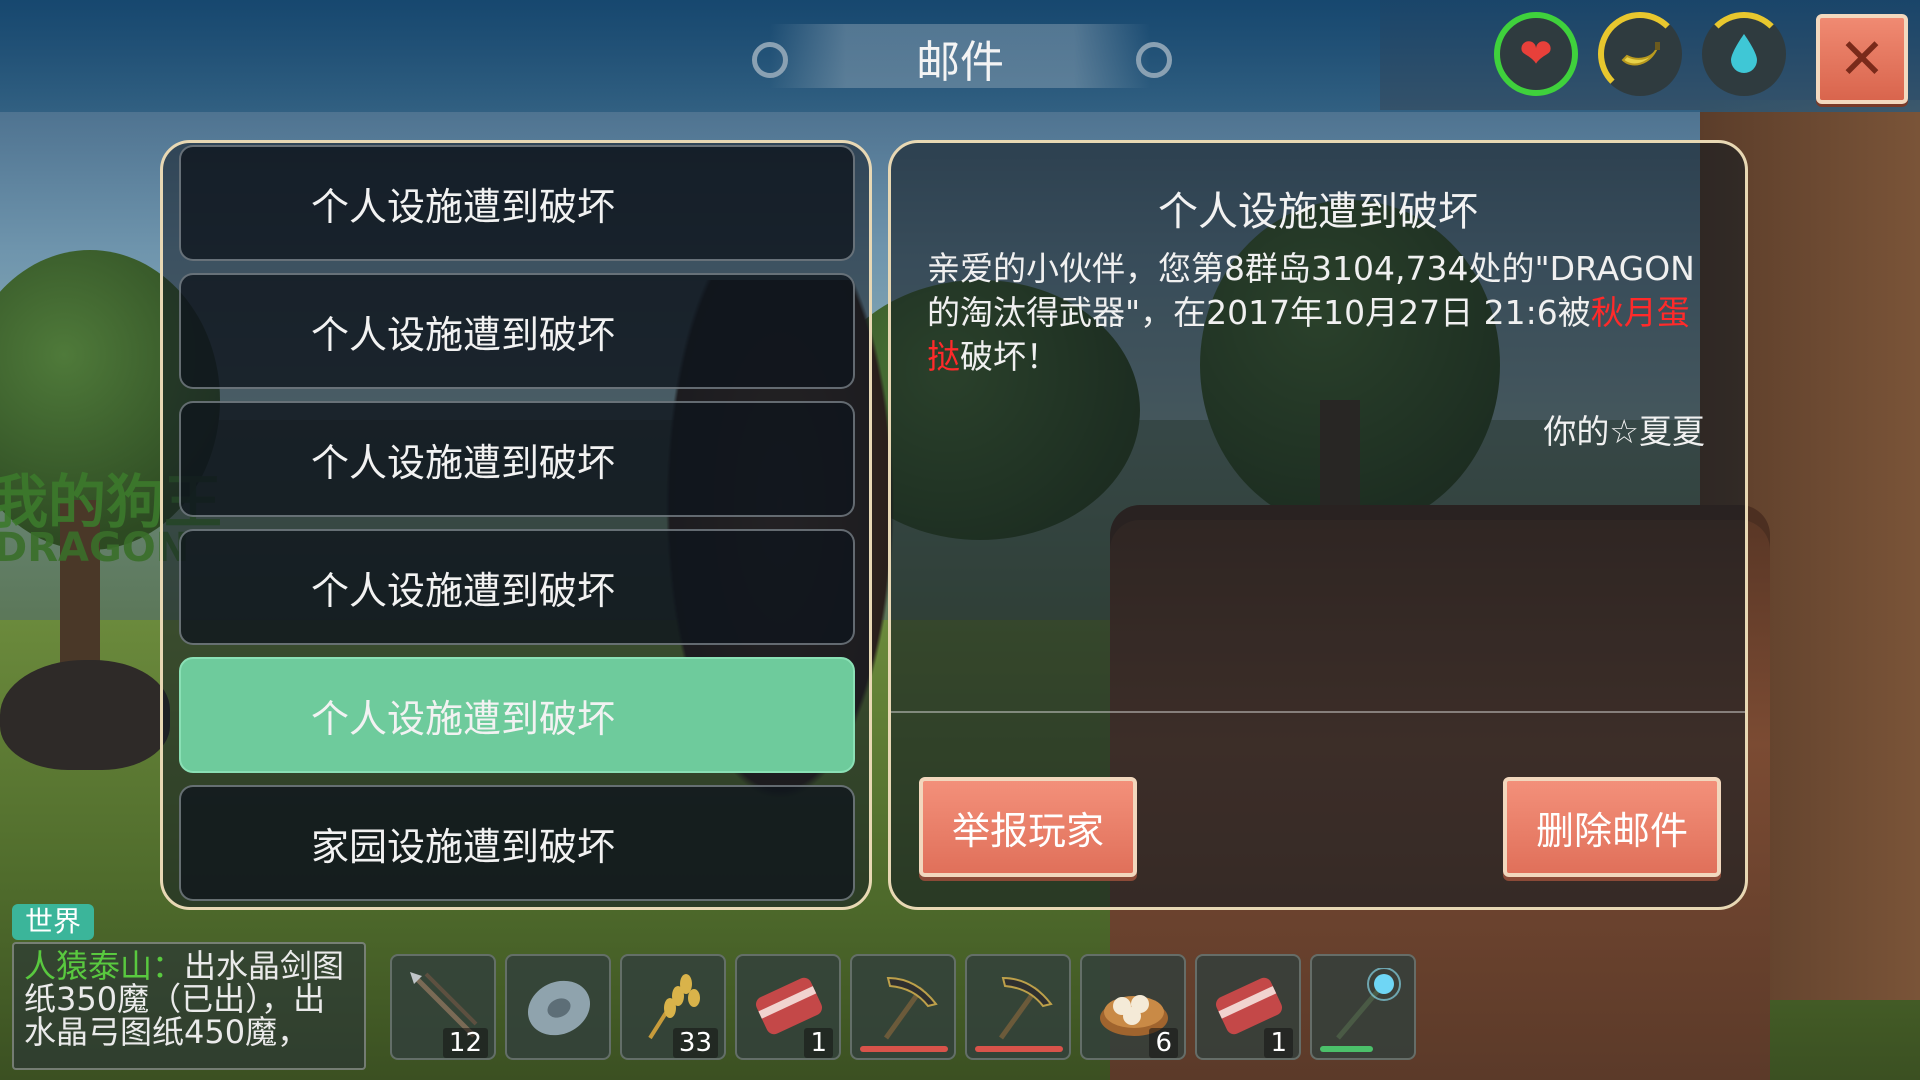  What do you see at coordinates (85, 715) in the screenshot?
I see `dog-pet` at bounding box center [85, 715].